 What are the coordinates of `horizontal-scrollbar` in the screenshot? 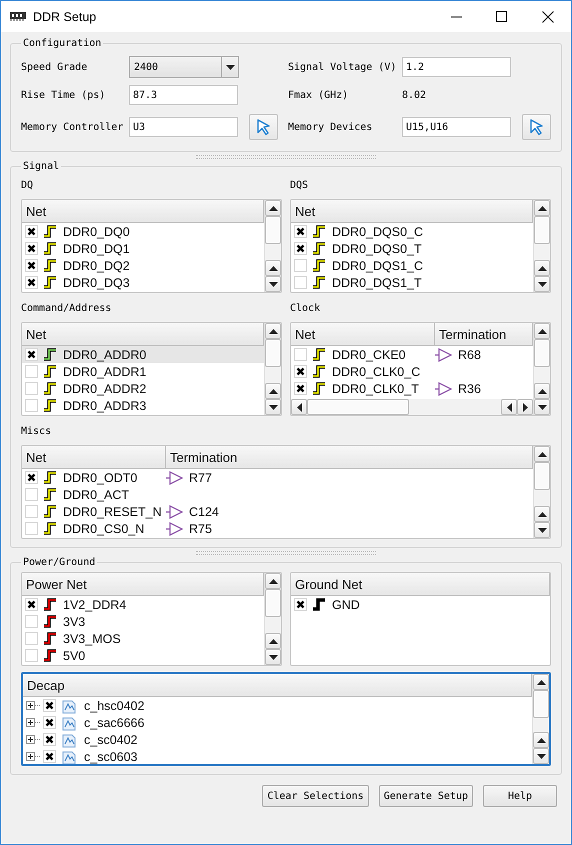 It's located at (412, 407).